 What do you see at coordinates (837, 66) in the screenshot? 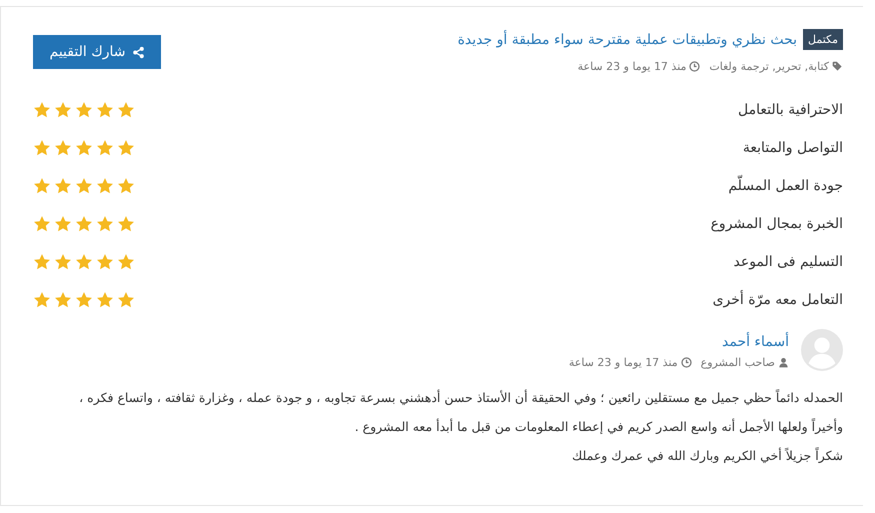
I see `tag-icon` at bounding box center [837, 66].